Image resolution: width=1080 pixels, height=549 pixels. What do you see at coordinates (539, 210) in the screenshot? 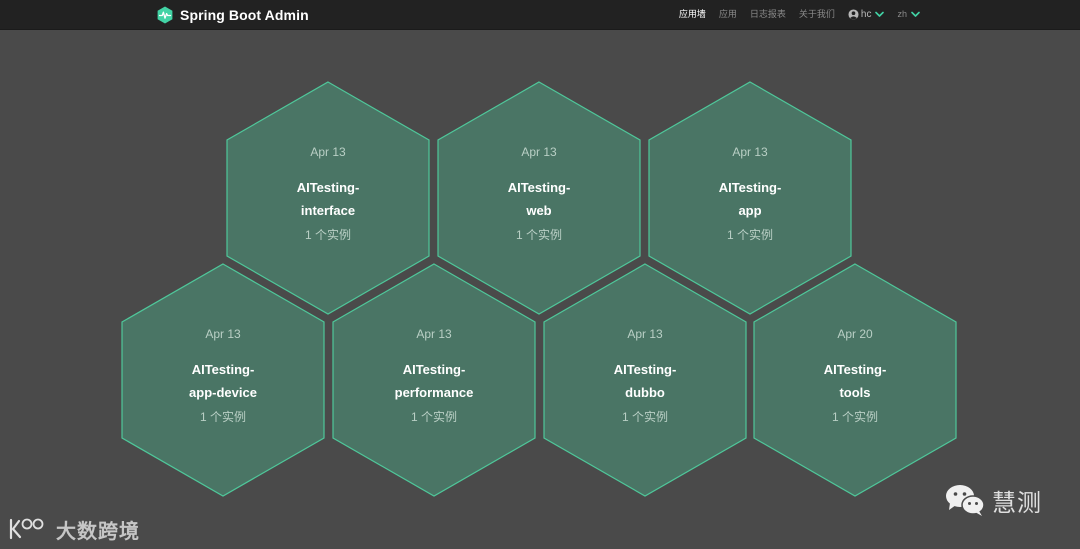
I see `application-name-line2: web` at bounding box center [539, 210].